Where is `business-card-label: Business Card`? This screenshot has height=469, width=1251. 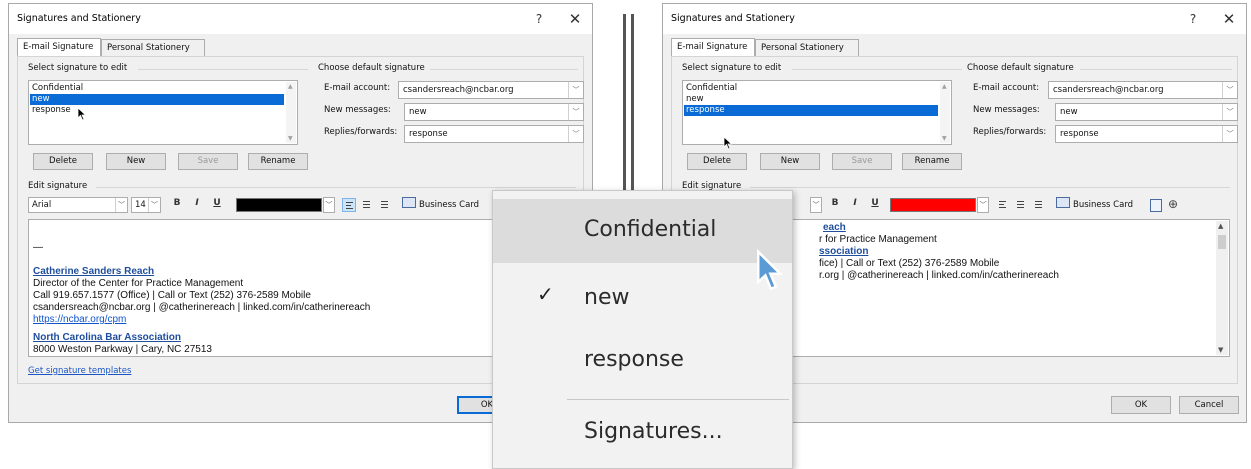 business-card-label: Business Card is located at coordinates (449, 205).